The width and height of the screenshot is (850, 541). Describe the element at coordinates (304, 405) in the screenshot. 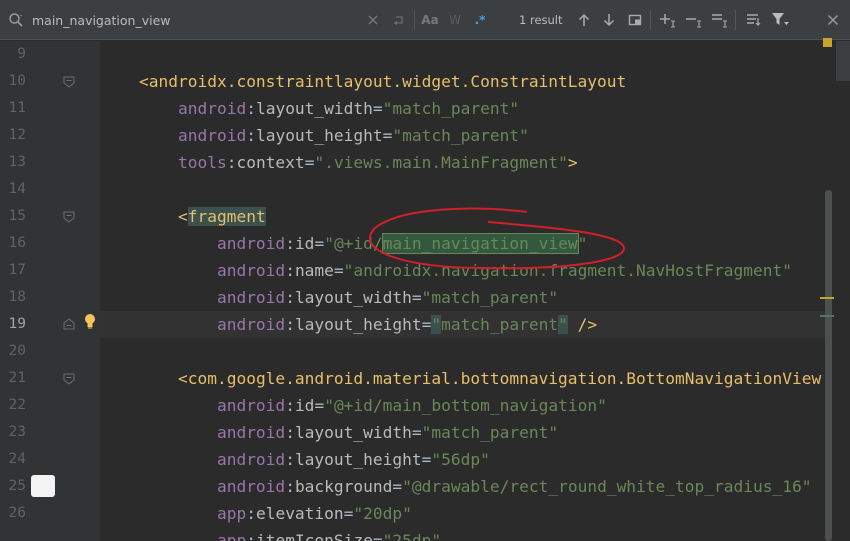

I see `attribute-name: id` at that location.